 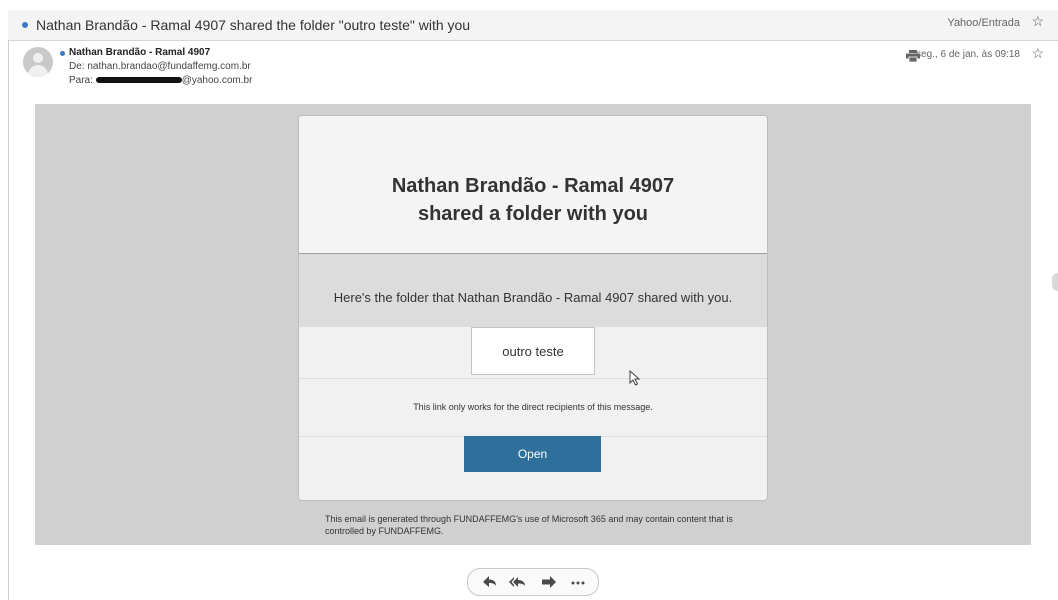 What do you see at coordinates (490, 582) in the screenshot?
I see `reply-icon` at bounding box center [490, 582].